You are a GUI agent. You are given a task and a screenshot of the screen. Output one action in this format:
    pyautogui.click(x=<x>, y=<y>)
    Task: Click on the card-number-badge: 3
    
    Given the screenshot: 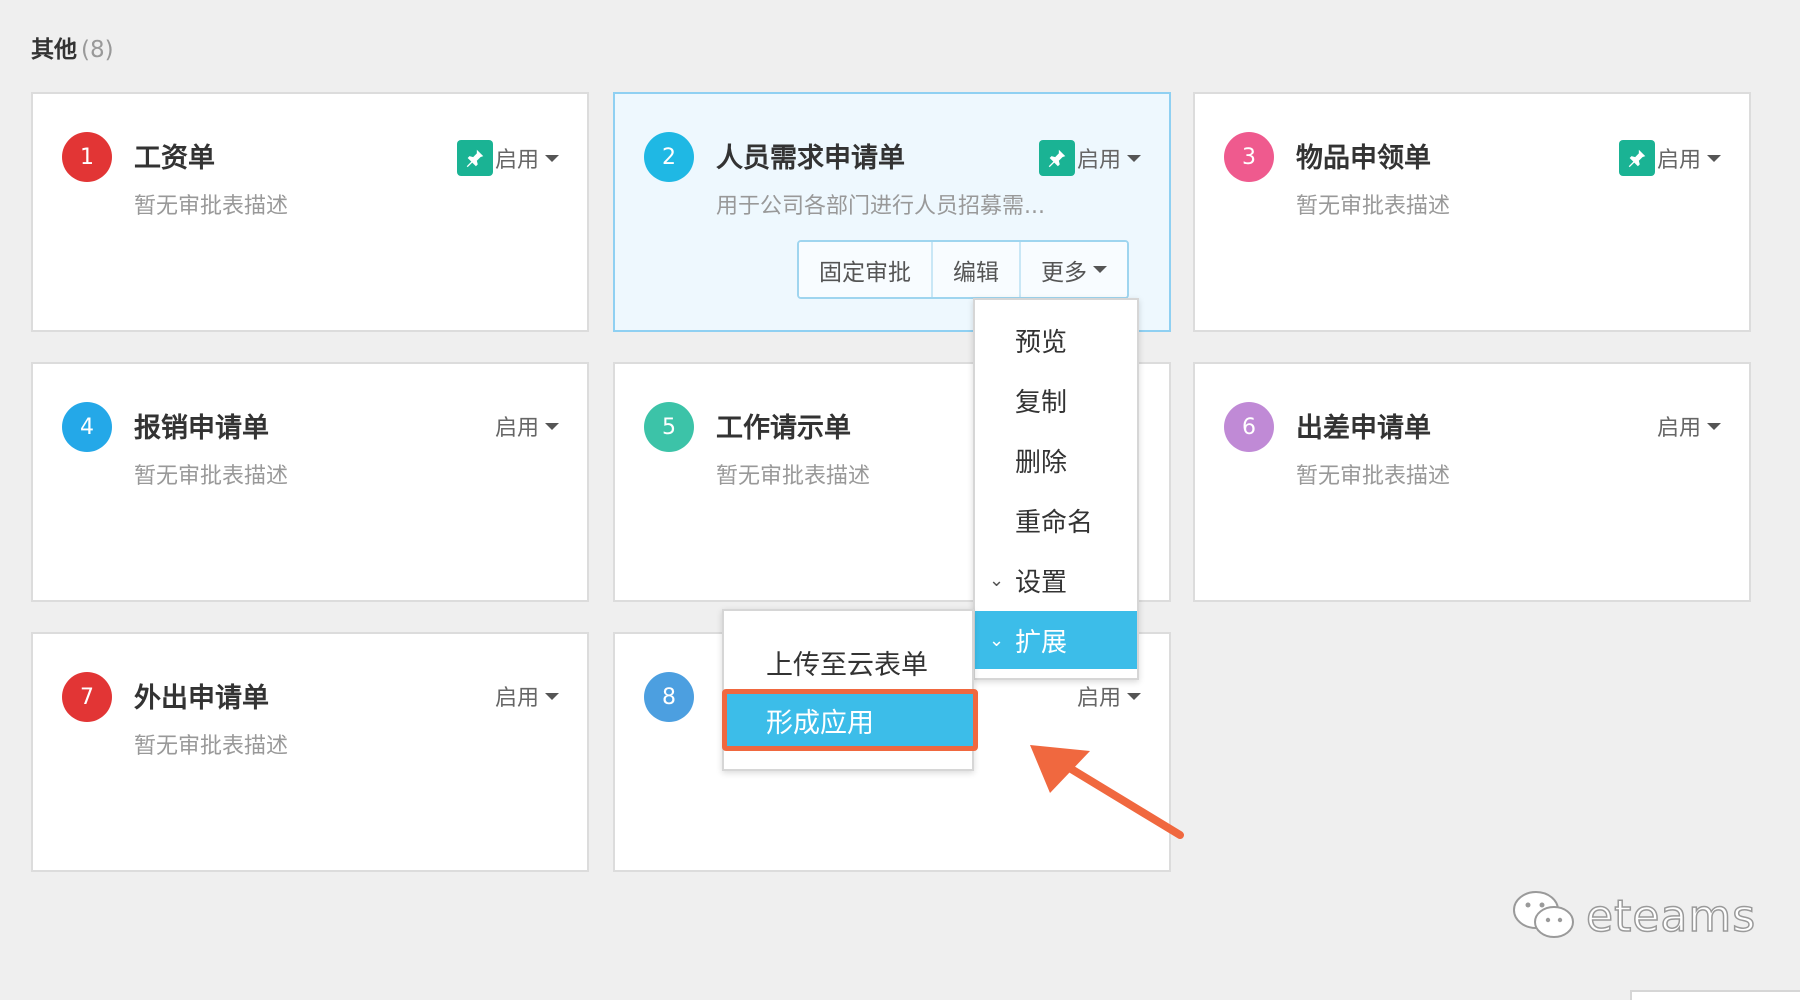 What is the action you would take?
    pyautogui.click(x=1249, y=157)
    